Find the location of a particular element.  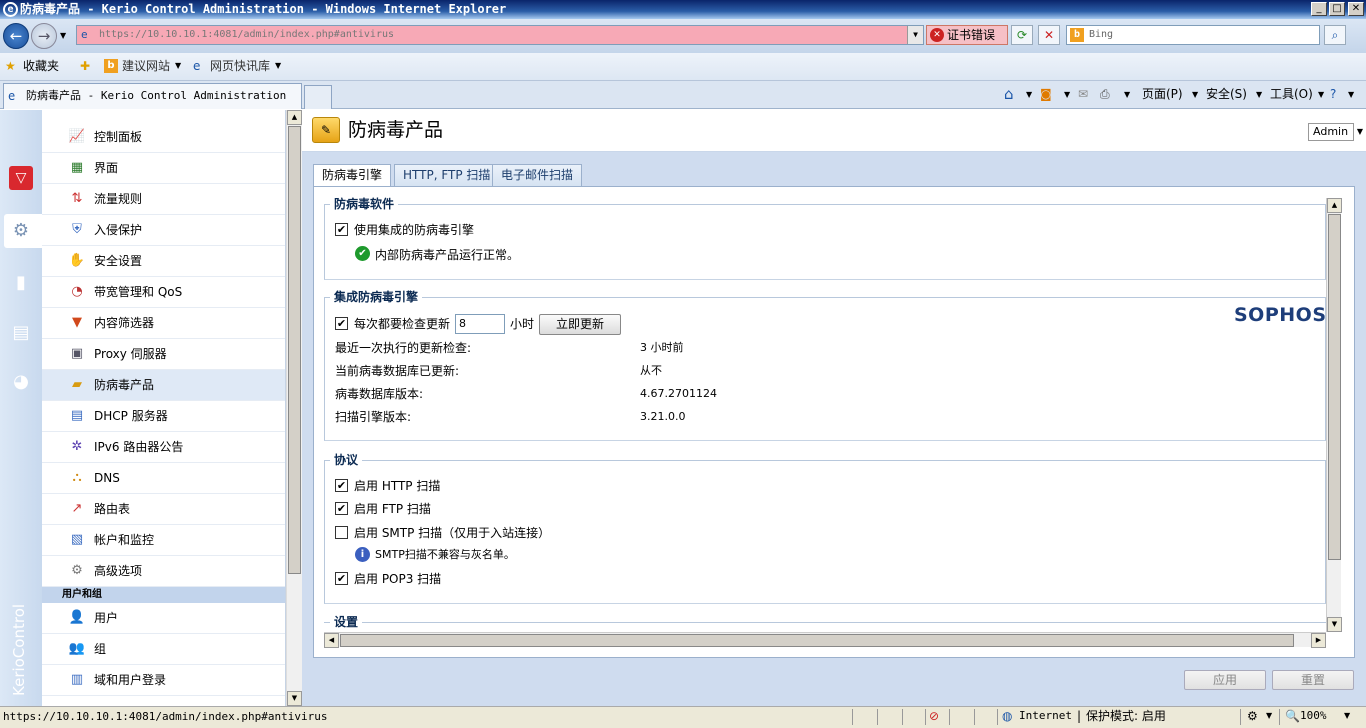

print-dropdown-icon: ▼ is located at coordinates (1127, 94).